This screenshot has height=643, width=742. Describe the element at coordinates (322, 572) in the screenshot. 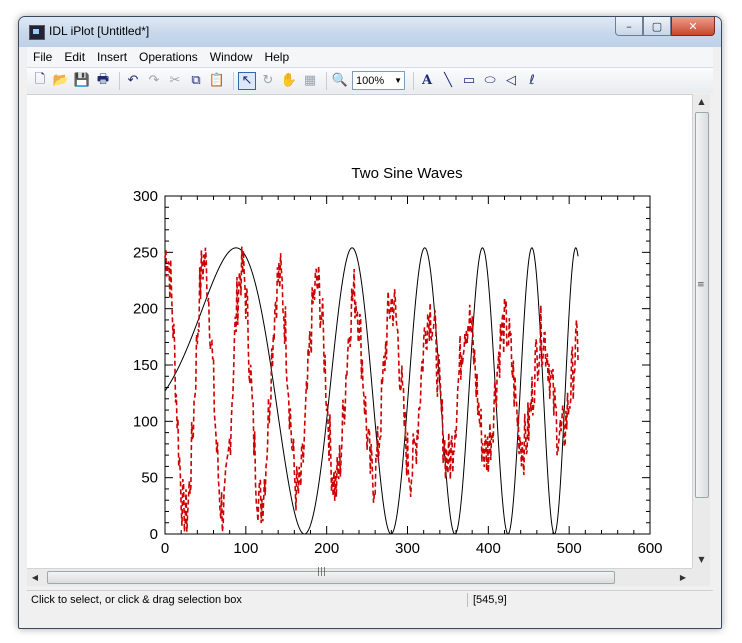

I see `scroll-grip-icon: |||` at that location.